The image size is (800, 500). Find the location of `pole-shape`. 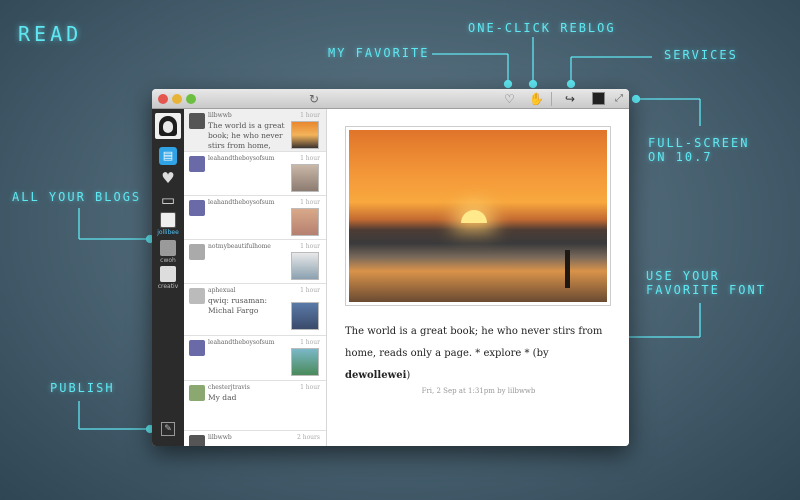

pole-shape is located at coordinates (567, 269).